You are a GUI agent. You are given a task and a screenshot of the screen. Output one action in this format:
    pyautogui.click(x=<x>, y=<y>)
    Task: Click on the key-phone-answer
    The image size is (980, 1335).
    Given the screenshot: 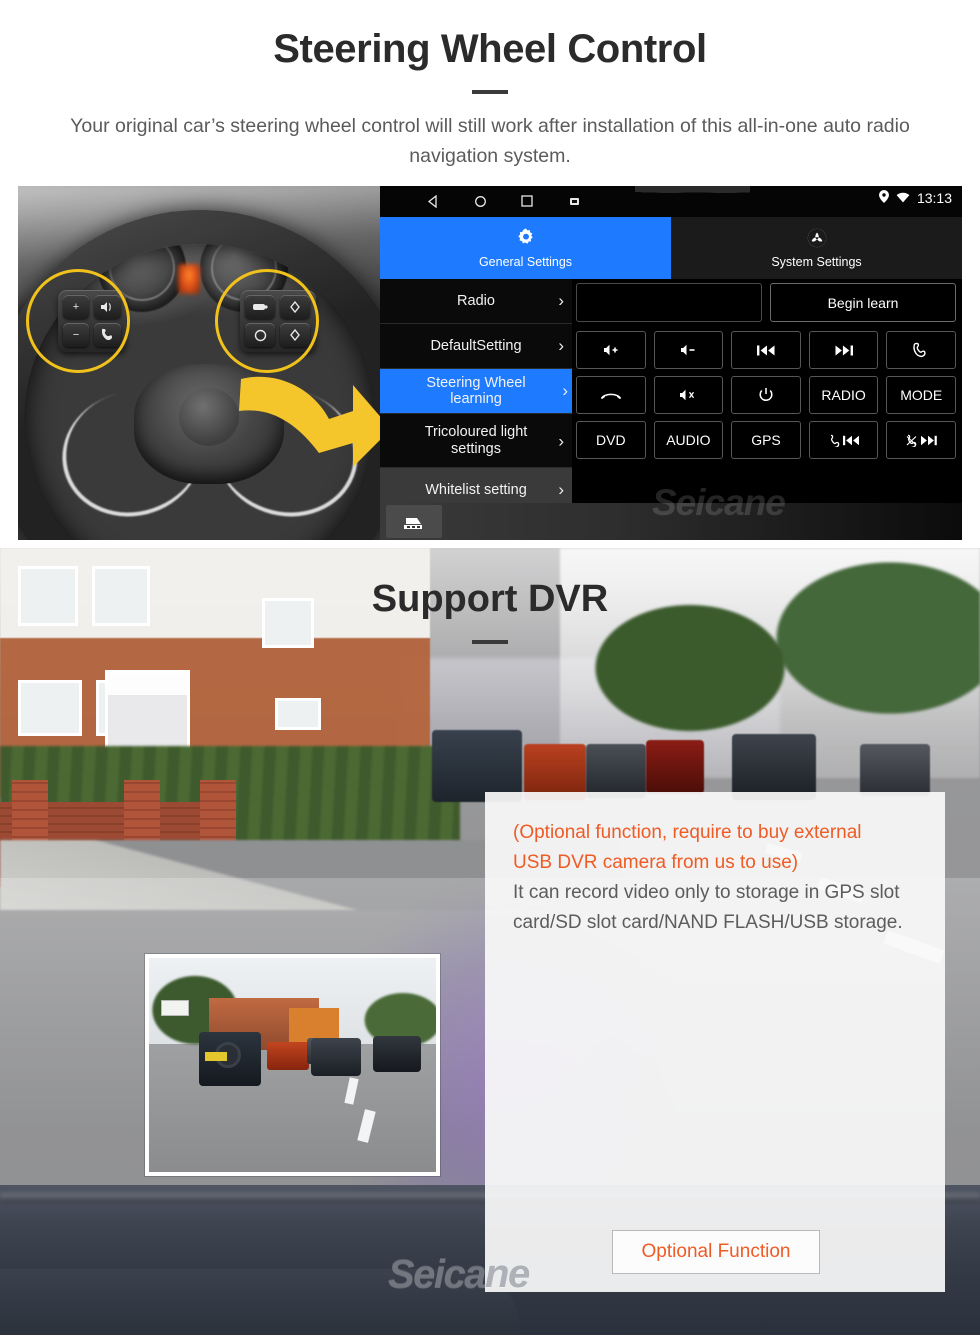 What is the action you would take?
    pyautogui.click(x=921, y=350)
    